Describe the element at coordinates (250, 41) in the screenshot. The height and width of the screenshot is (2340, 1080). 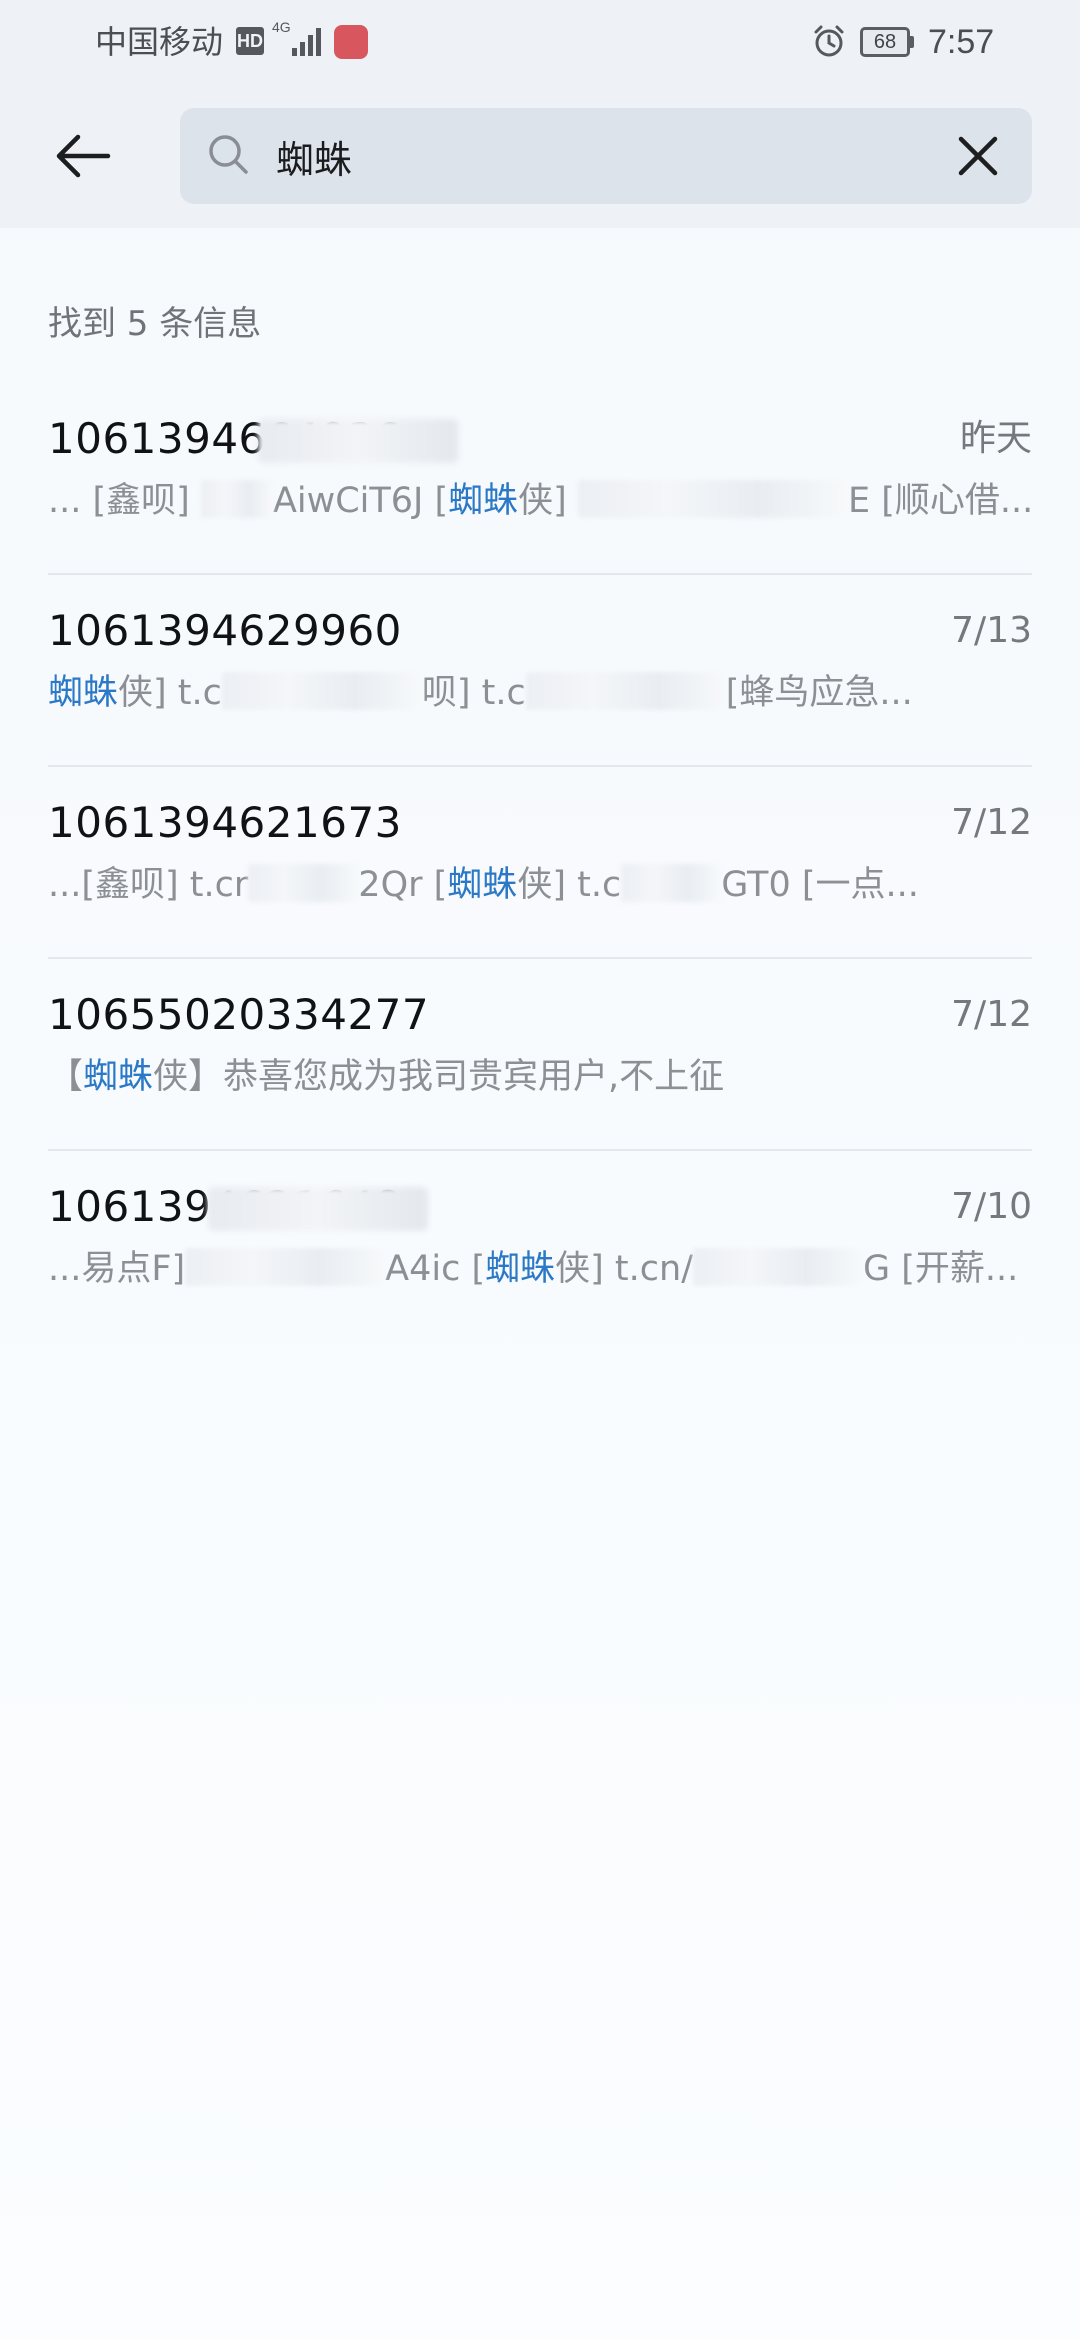
I see `hd-icon: HD` at that location.